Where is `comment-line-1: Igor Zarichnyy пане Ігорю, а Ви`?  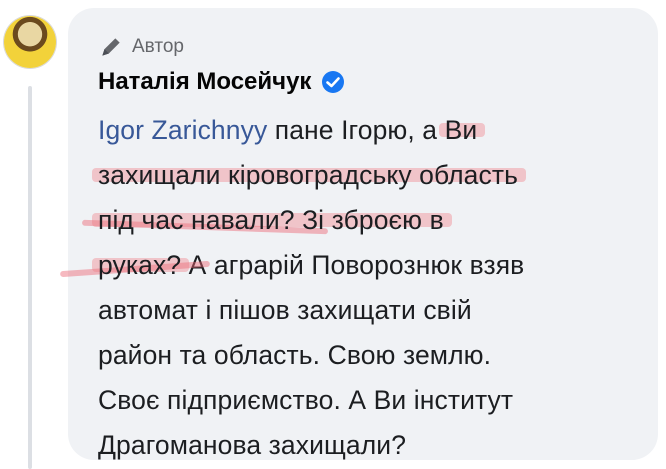
comment-line-1: Igor Zarichnyy пане Ігорю, а Ви is located at coordinates (368, 130).